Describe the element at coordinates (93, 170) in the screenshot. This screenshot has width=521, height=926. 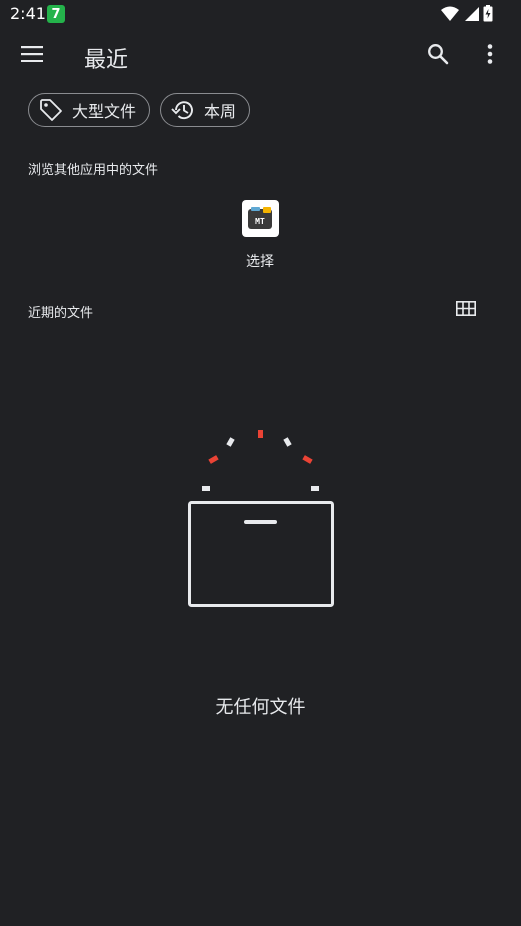
I see `browse-apps-heading: 浏览其他应用中的文件` at that location.